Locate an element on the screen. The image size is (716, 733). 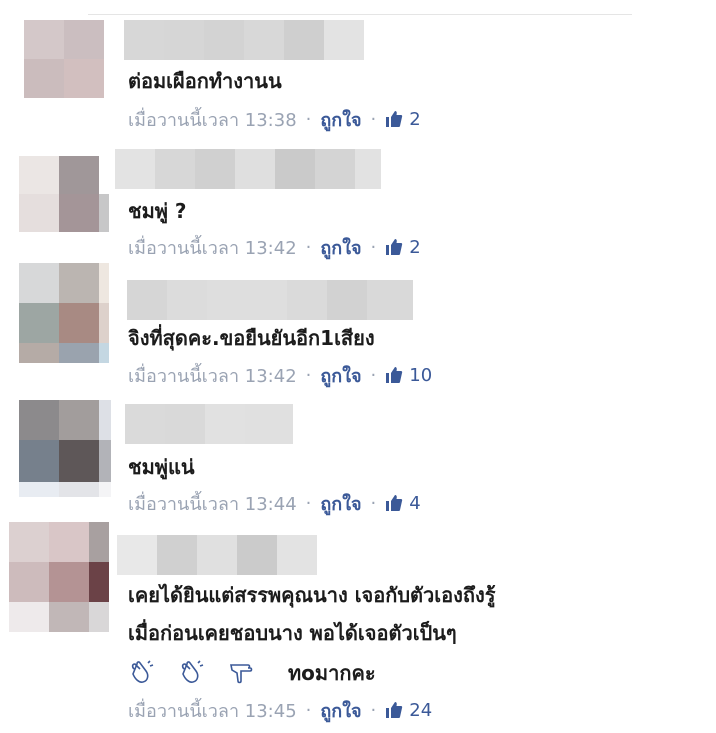
comment-meta: เมื่อวานนี้เวลา 13:45 · ถูกใจ · 24 is located at coordinates (280, 710).